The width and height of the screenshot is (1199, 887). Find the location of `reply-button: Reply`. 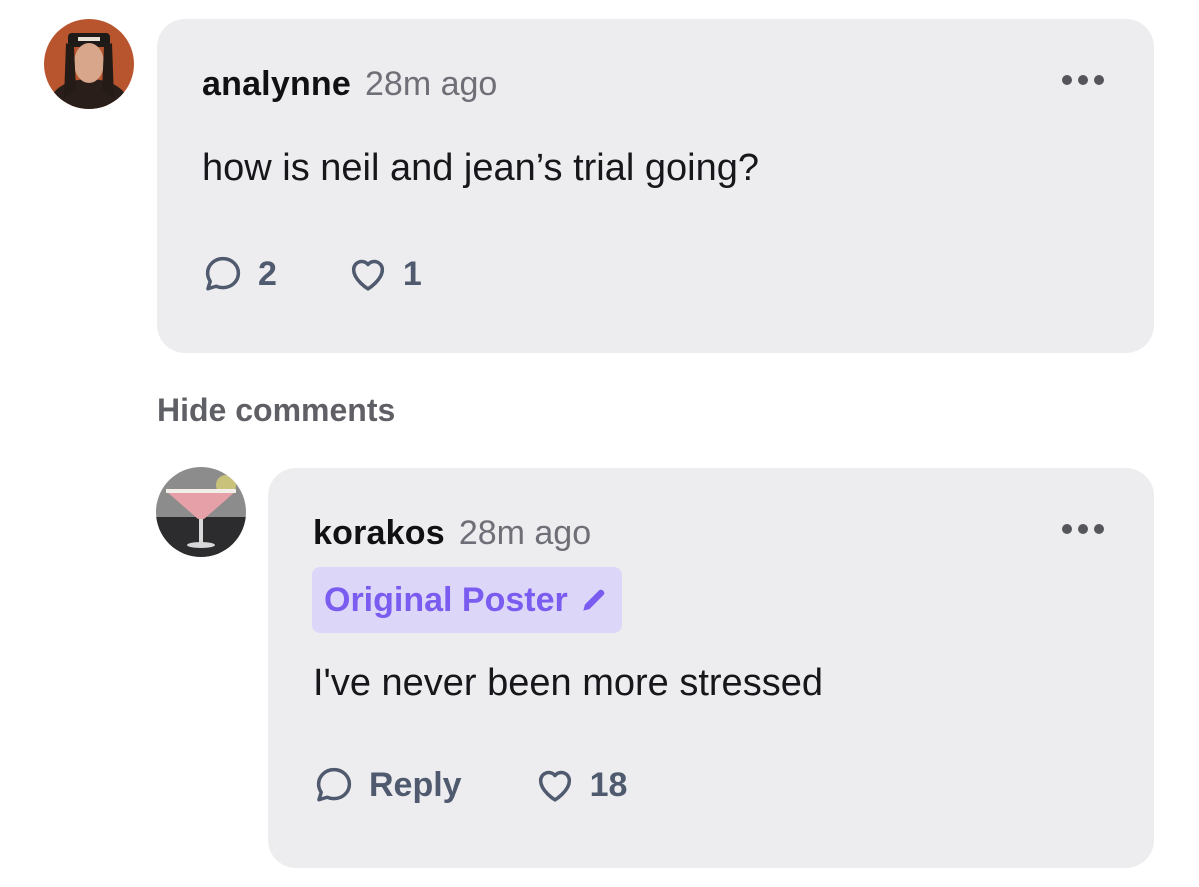

reply-button: Reply is located at coordinates (387, 785).